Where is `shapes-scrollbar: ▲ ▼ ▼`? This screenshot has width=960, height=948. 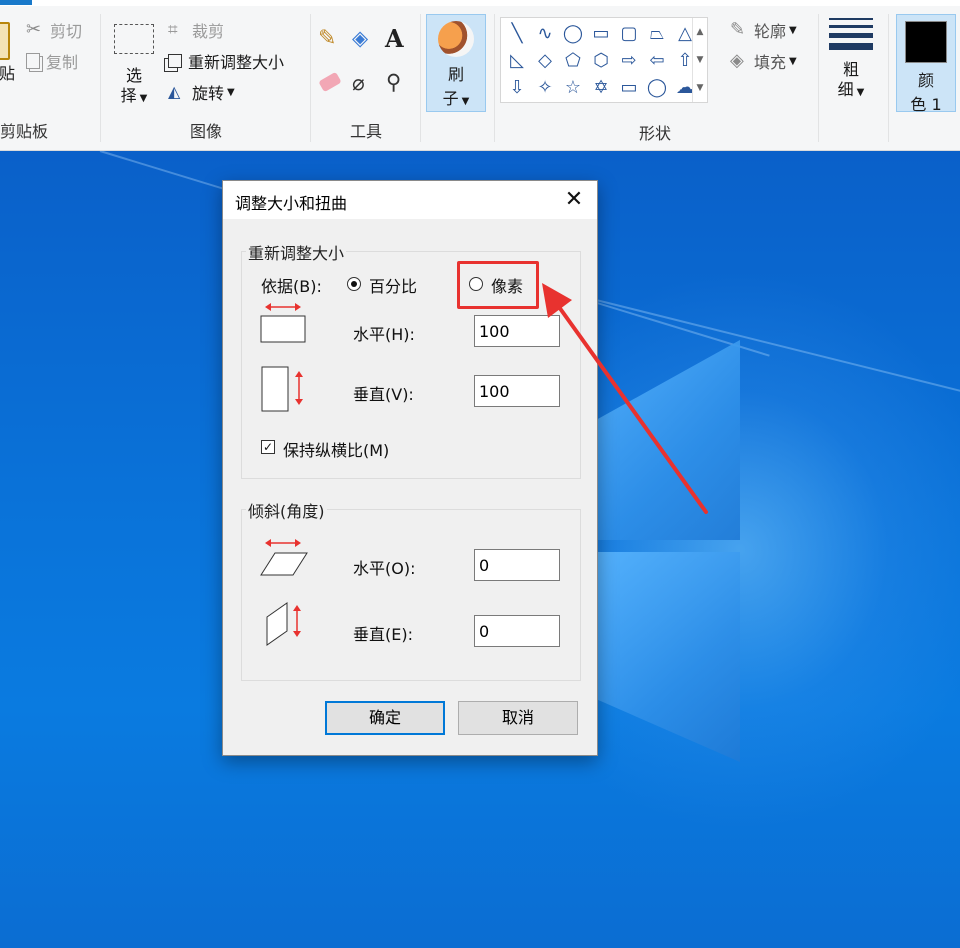
shapes-scrollbar: ▲ ▼ ▼ is located at coordinates (699, 60).